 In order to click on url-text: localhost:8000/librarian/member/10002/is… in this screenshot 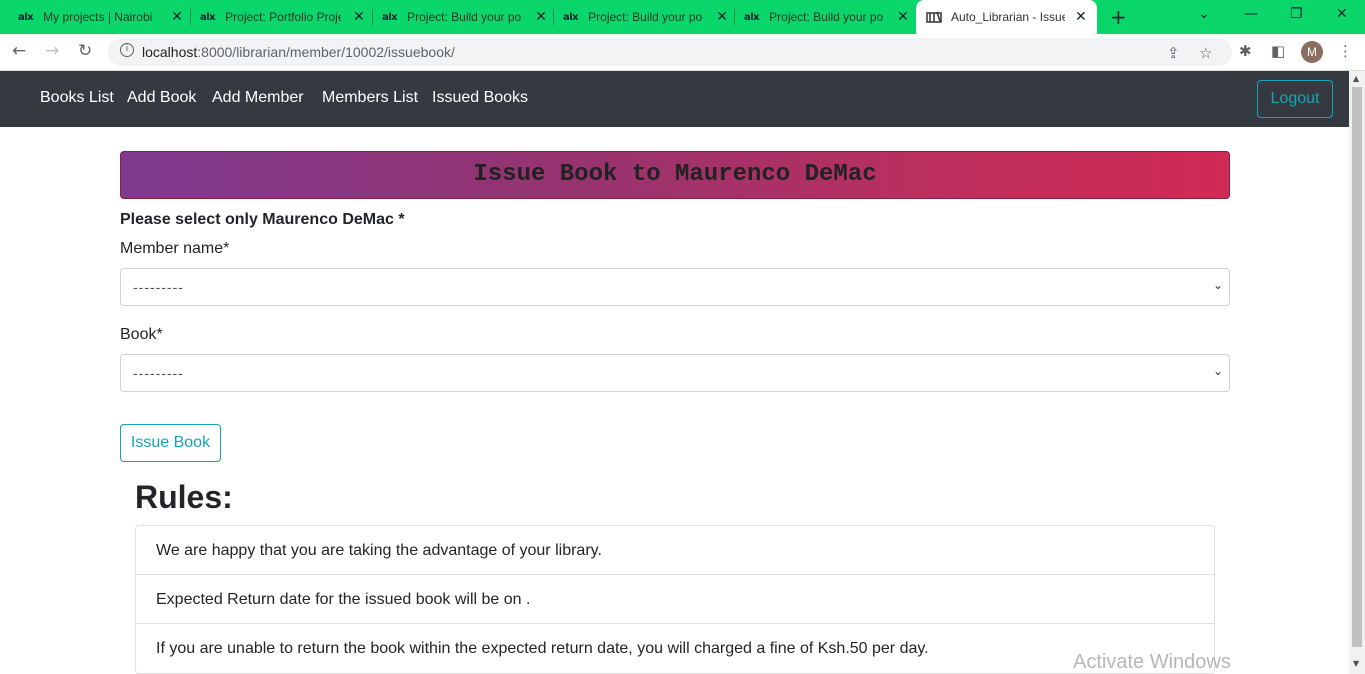, I will do `click(298, 52)`.